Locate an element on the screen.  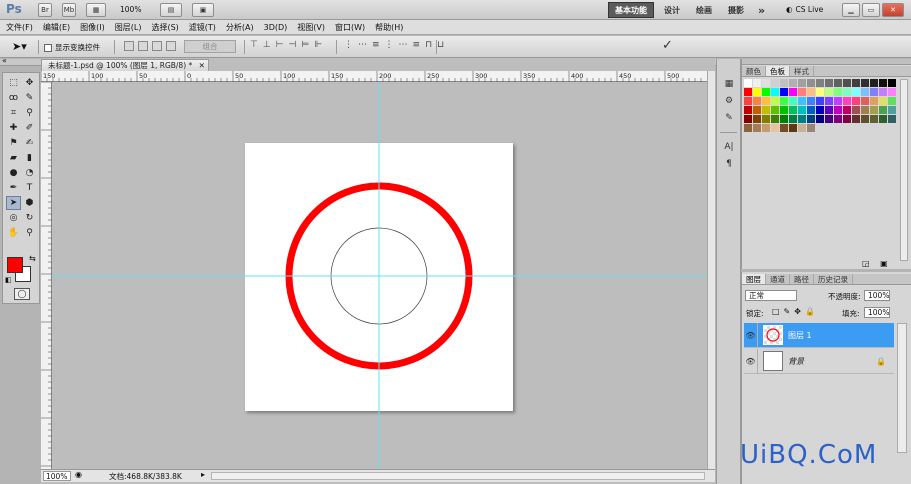
swatch-scrollbar is located at coordinates (904, 170).